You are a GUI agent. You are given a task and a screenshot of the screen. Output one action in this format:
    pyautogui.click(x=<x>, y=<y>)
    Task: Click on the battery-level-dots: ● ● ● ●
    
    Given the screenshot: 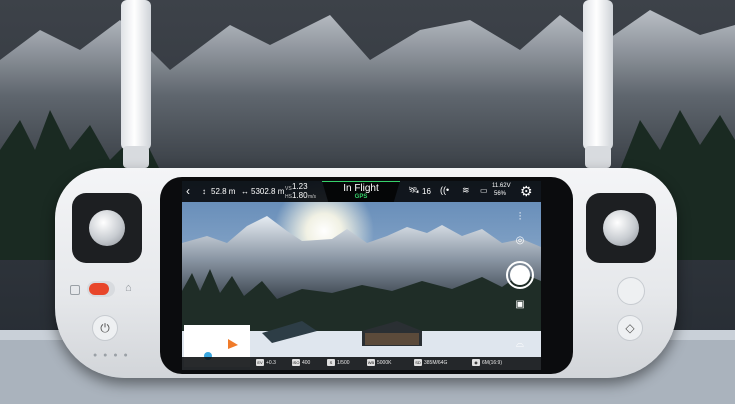 What is the action you would take?
    pyautogui.click(x=111, y=355)
    